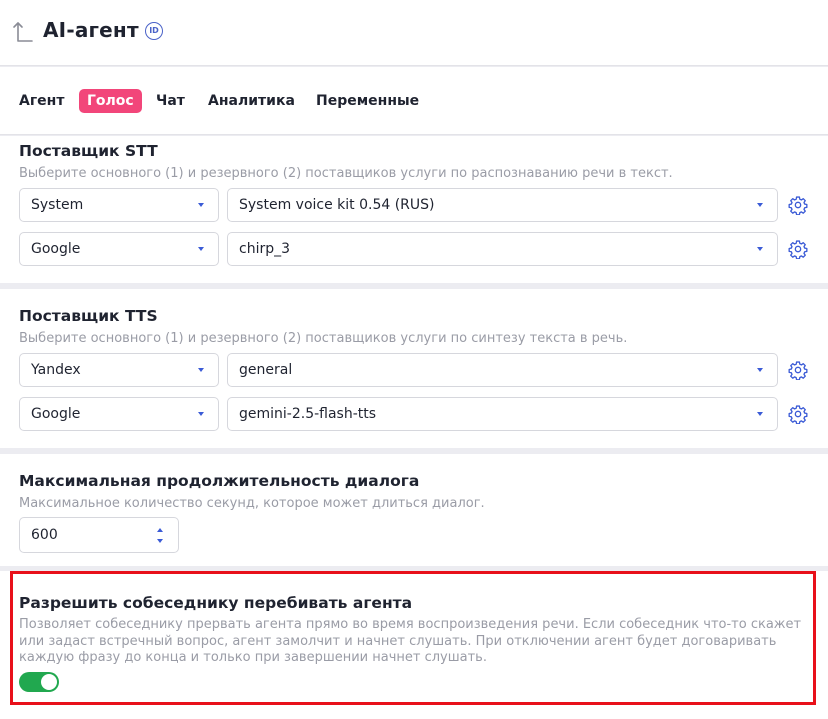 The width and height of the screenshot is (828, 719). What do you see at coordinates (160, 530) in the screenshot?
I see `stepper-up-icon` at bounding box center [160, 530].